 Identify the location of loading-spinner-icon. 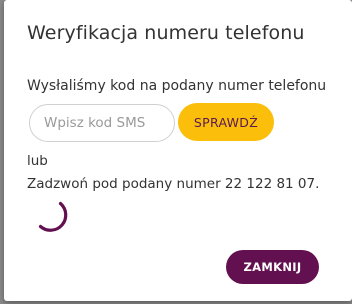
(53, 216).